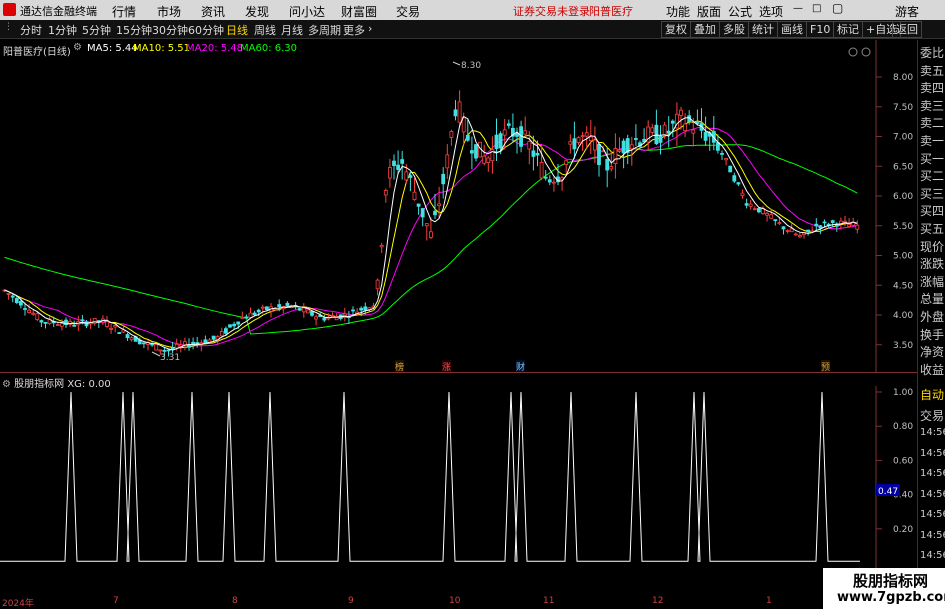 The width and height of the screenshot is (945, 609). Describe the element at coordinates (891, 597) in the screenshot. I see `watermark-url: www.7gpzb.com` at that location.